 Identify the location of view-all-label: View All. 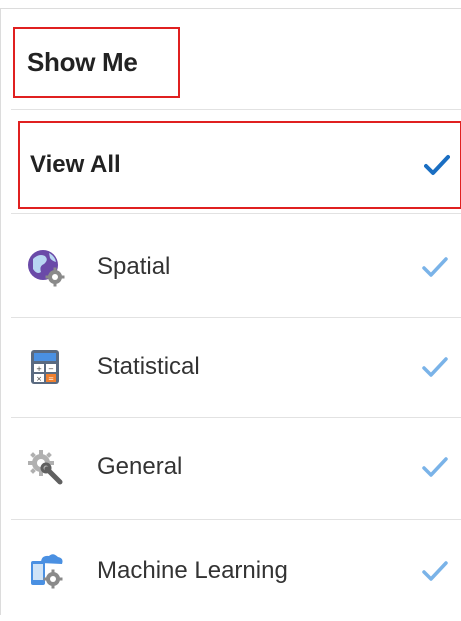
(75, 164).